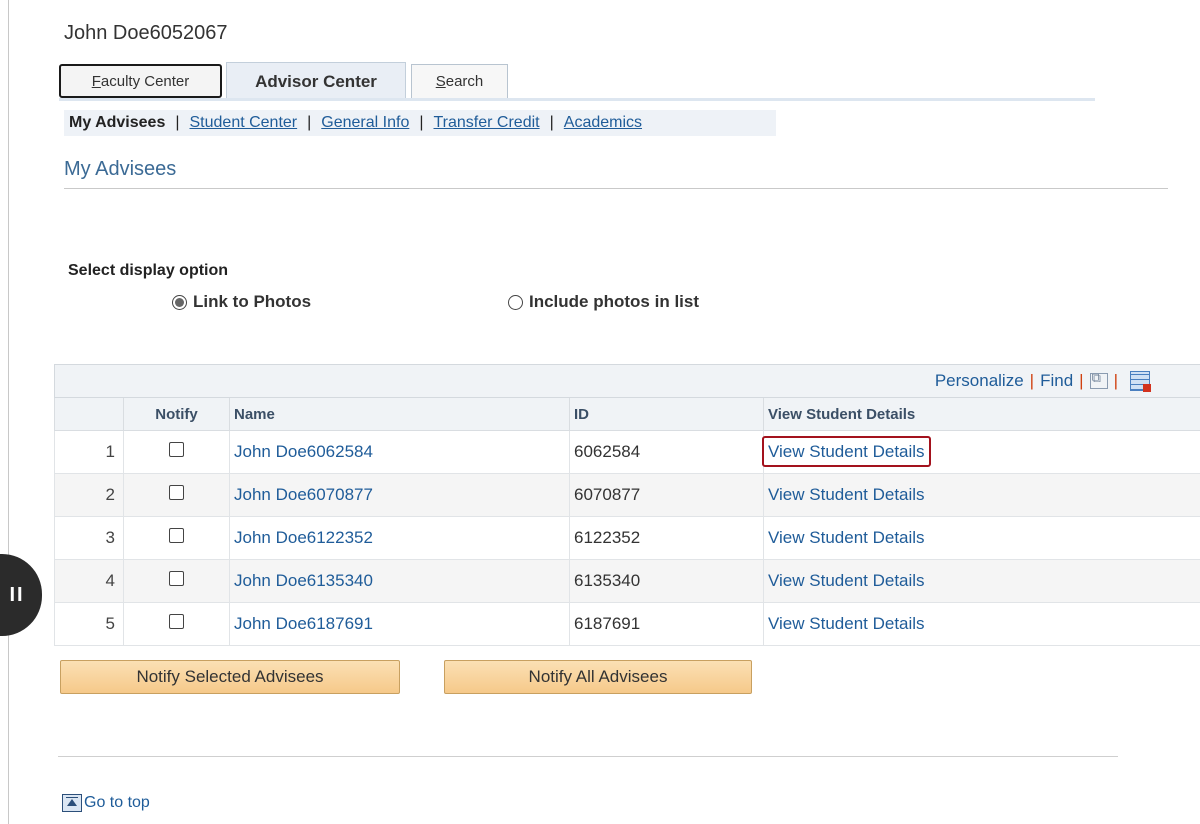  I want to click on radio-include-photos: Include photos in list, so click(603, 302).